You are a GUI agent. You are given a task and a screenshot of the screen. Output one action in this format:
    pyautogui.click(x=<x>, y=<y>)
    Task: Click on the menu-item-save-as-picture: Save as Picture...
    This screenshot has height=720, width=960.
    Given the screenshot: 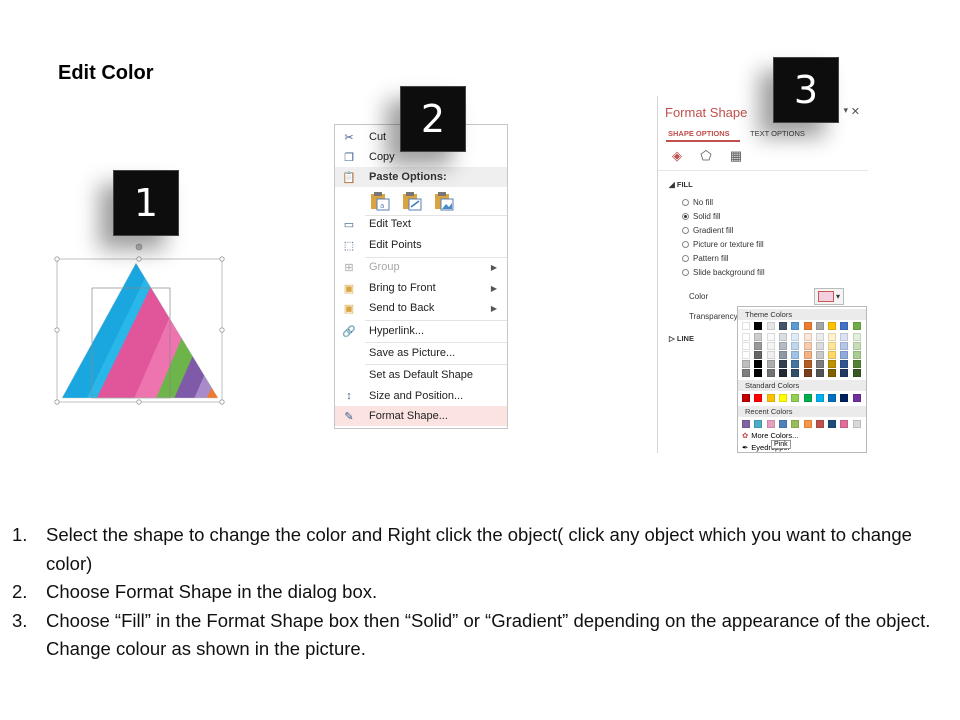 What is the action you would take?
    pyautogui.click(x=421, y=353)
    